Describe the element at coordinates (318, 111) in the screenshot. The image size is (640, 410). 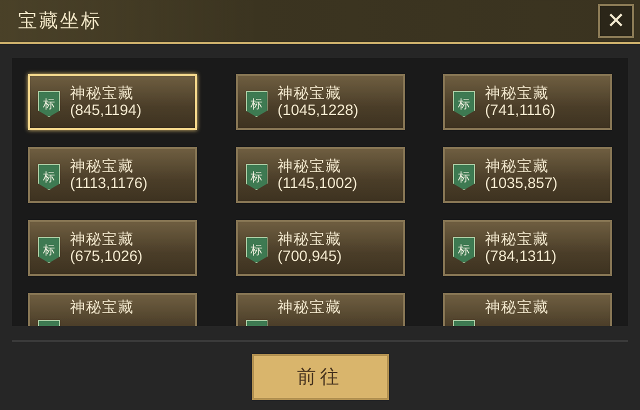
I see `treasure-coords: (1045,1228)` at that location.